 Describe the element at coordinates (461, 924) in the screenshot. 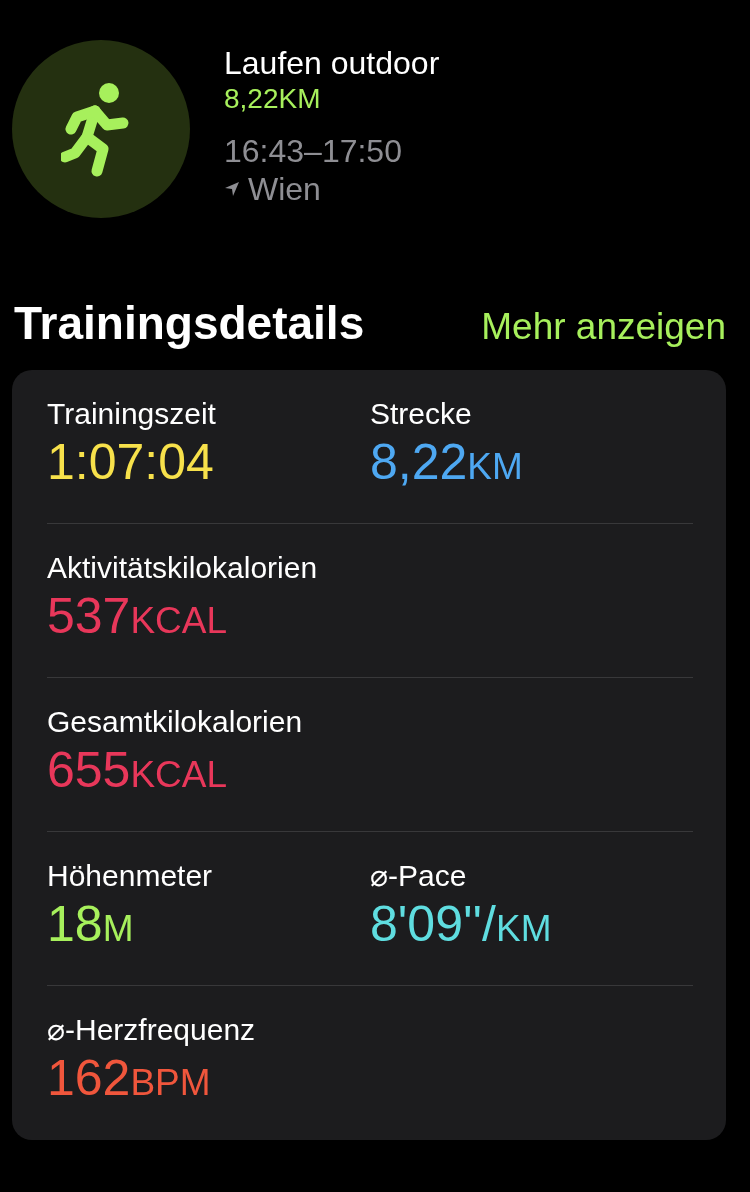

I see `metric-value: 8'09''/KM` at that location.